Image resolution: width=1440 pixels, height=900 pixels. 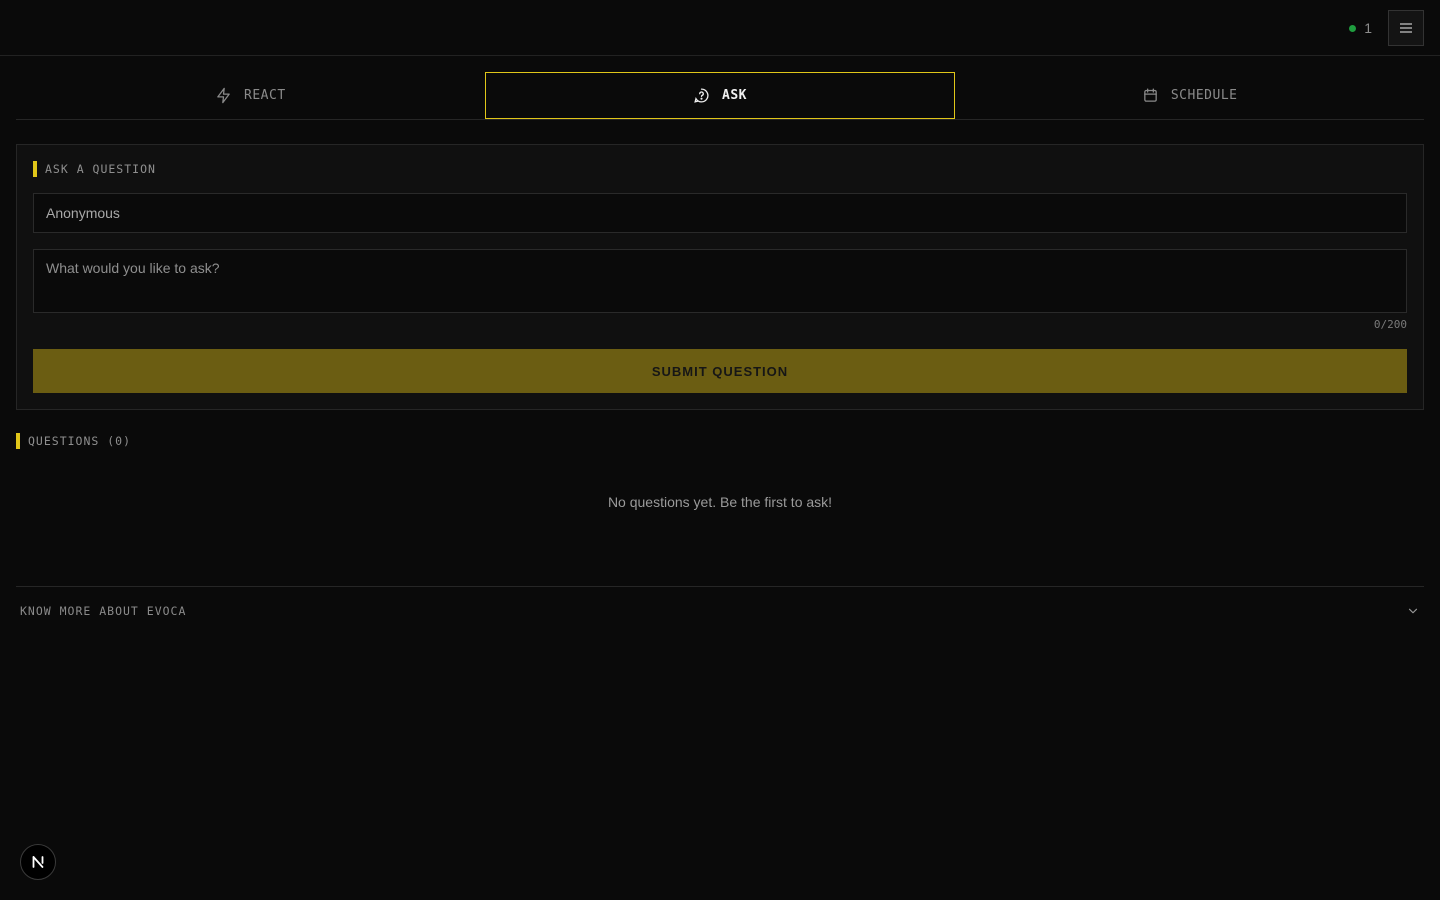 I want to click on accordion-label: KNOW MORE ABOUT EVOCA, so click(x=103, y=610).